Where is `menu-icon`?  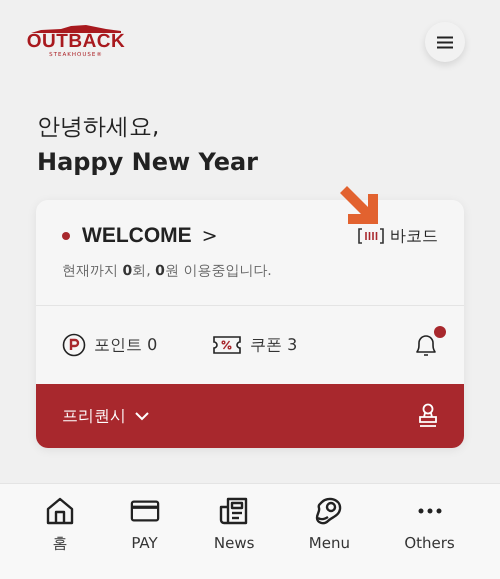
menu-icon is located at coordinates (445, 42).